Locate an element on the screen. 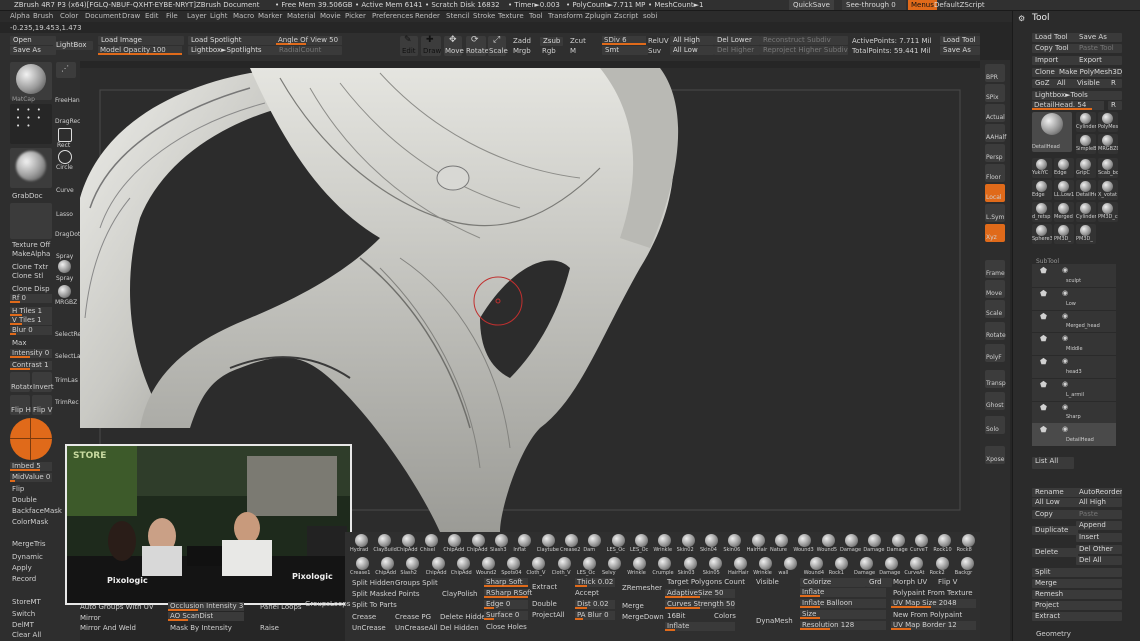 This screenshot has height=641, width=1140. tool-thumbnail-x-votat: X_votat is located at coordinates (1108, 190).